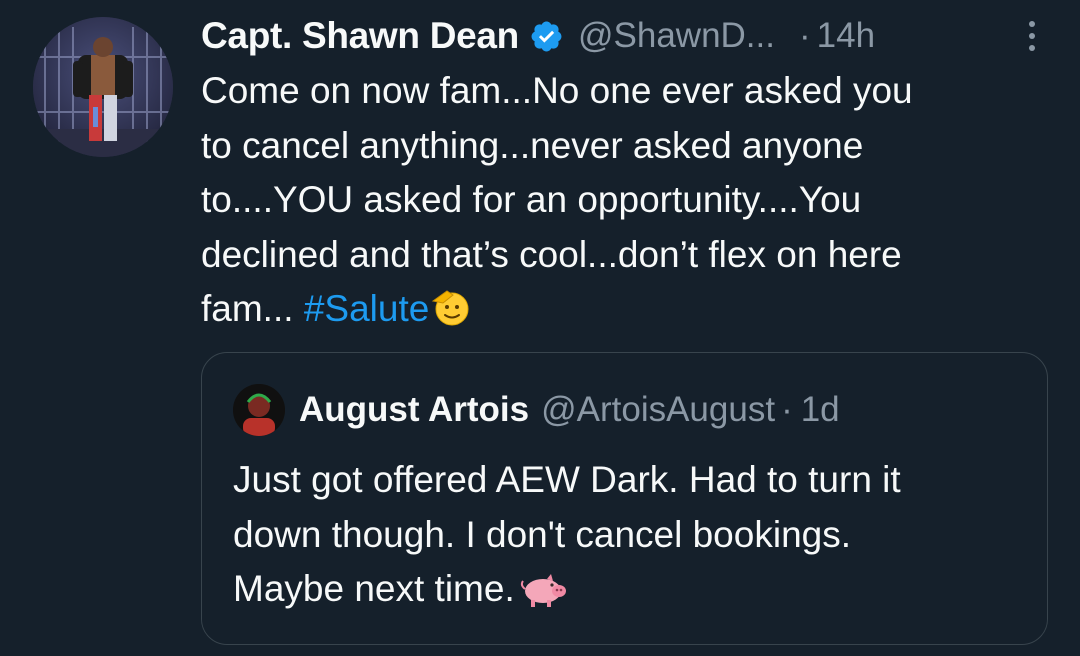 This screenshot has width=1080, height=656. What do you see at coordinates (633, 589) in the screenshot?
I see `quoted-text-line: Maybe next time.` at bounding box center [633, 589].